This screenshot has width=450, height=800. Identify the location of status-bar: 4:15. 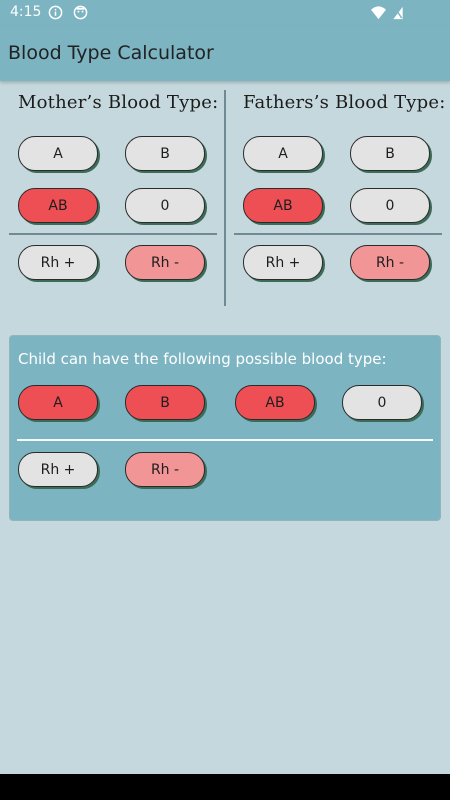
(225, 13).